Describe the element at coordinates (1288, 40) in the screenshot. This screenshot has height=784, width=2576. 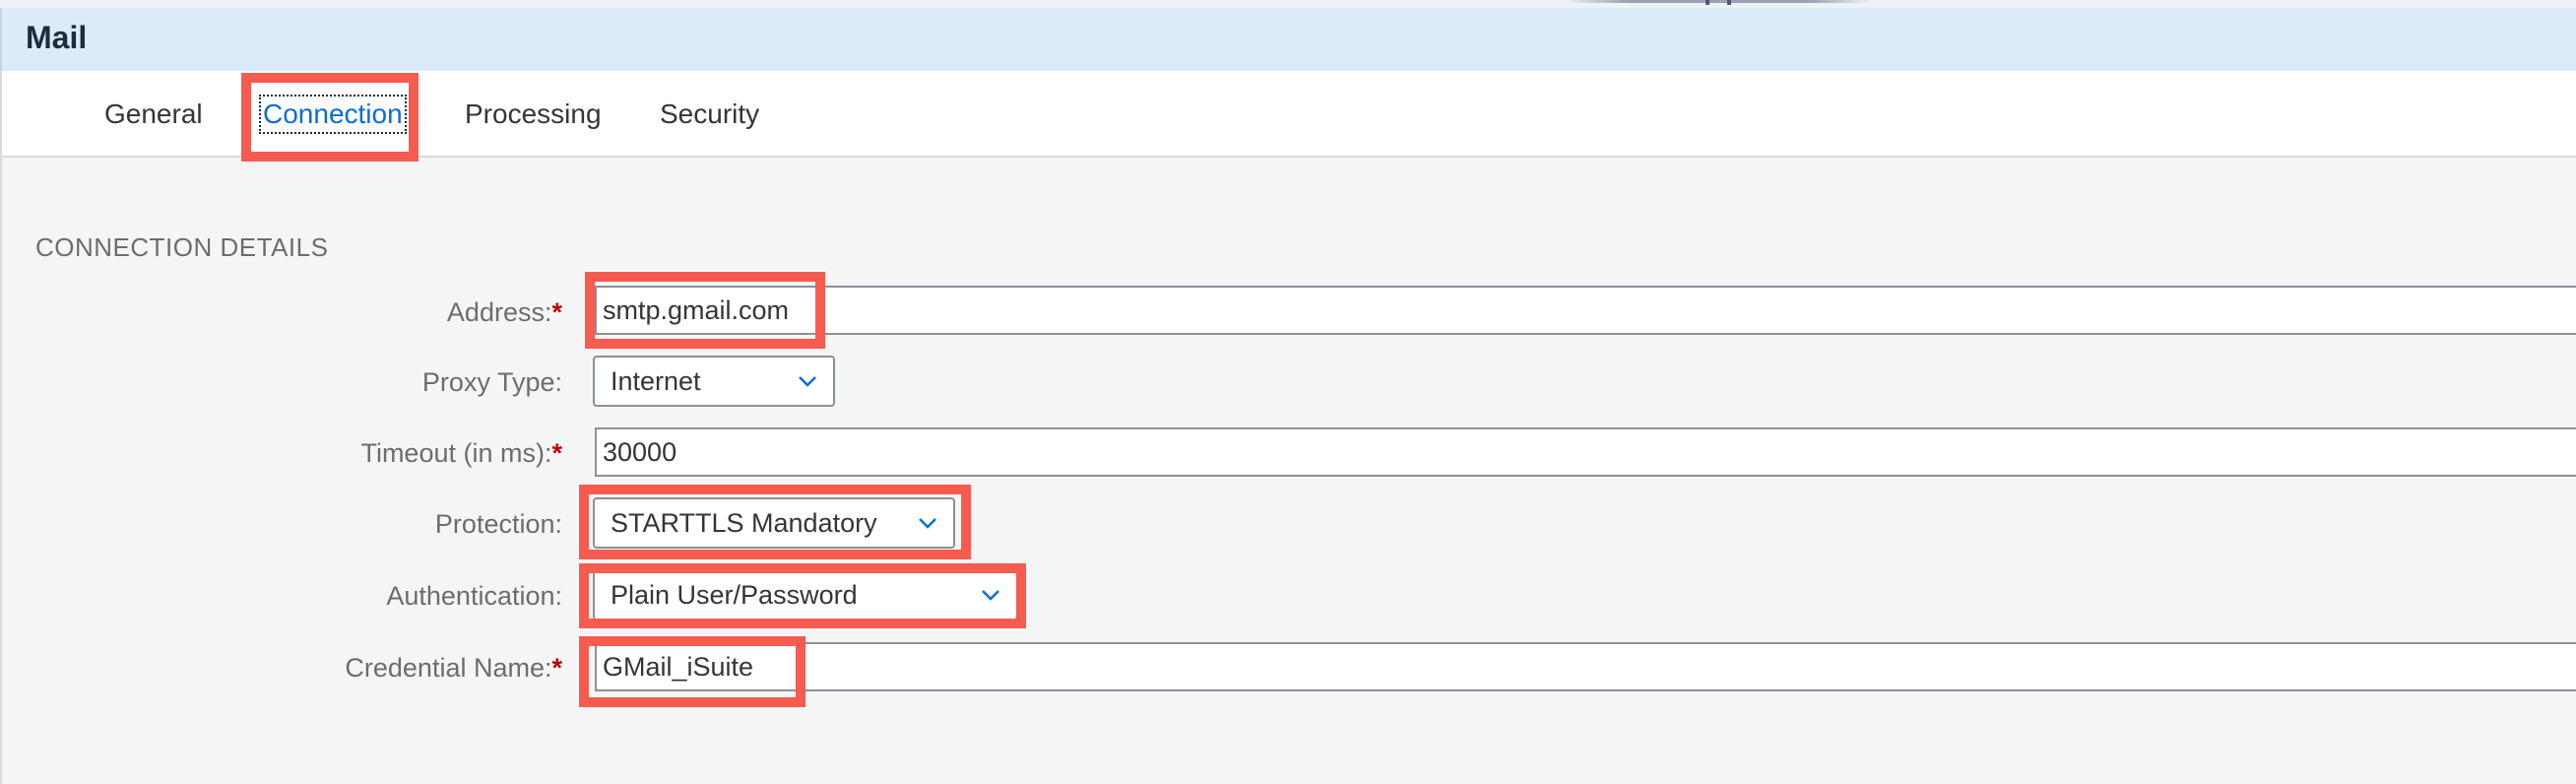
I see `page-header: Mail` at that location.